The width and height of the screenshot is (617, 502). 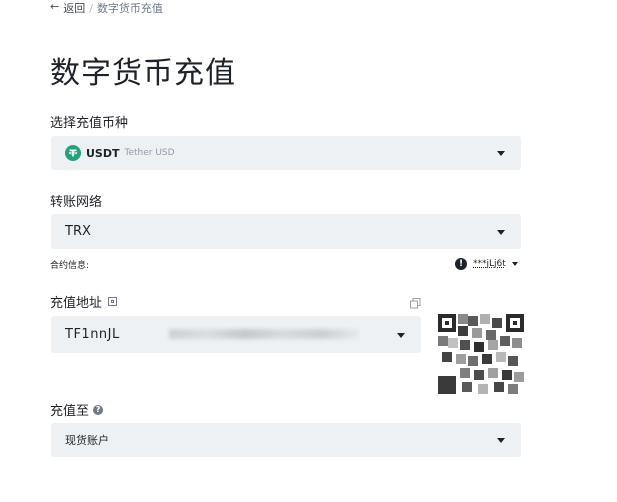 What do you see at coordinates (76, 202) in the screenshot?
I see `network-select-label: 转账网络` at bounding box center [76, 202].